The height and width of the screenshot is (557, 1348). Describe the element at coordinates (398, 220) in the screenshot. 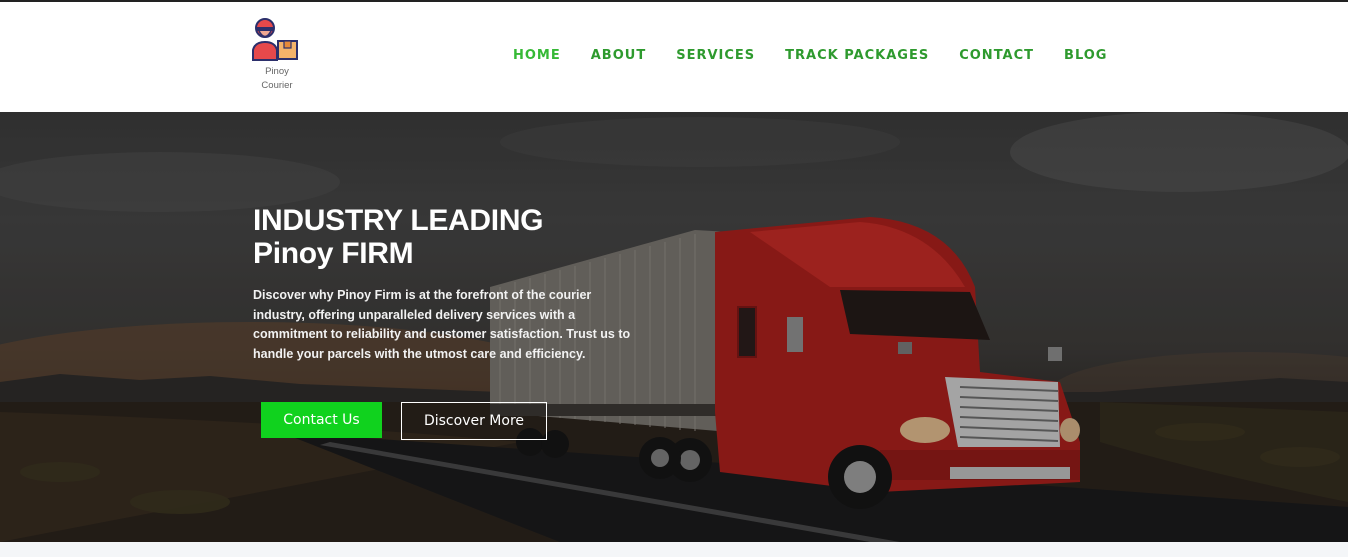

I see `hero-title-line1: INDUSTRY LEADING` at that location.